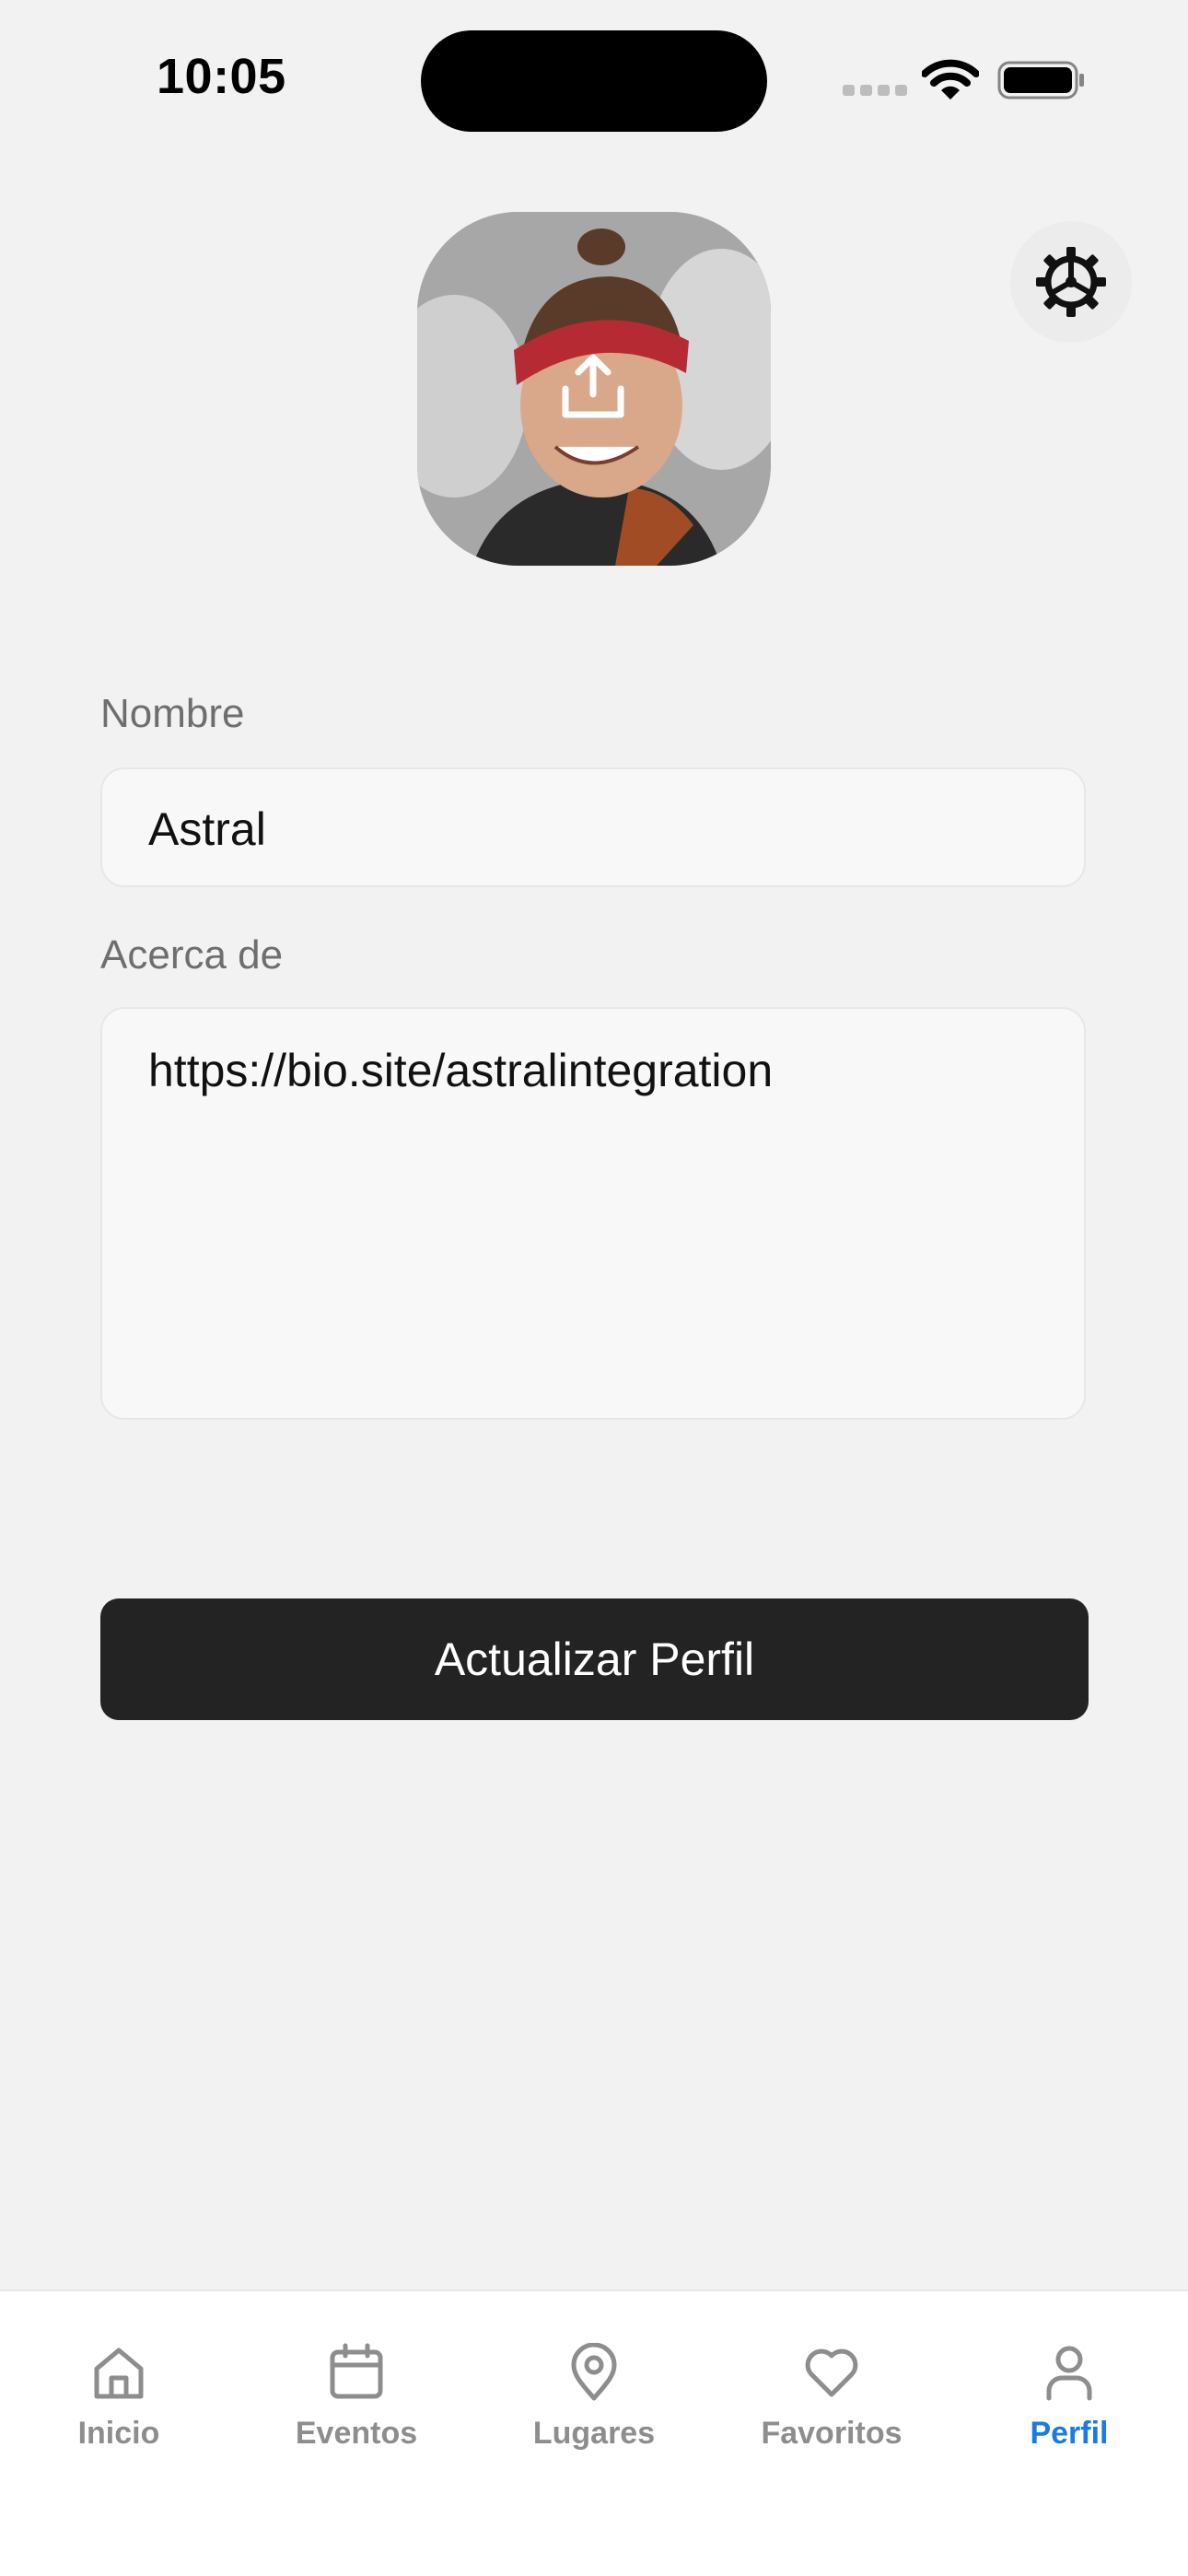  What do you see at coordinates (221, 76) in the screenshot?
I see `status-time: 10:05` at bounding box center [221, 76].